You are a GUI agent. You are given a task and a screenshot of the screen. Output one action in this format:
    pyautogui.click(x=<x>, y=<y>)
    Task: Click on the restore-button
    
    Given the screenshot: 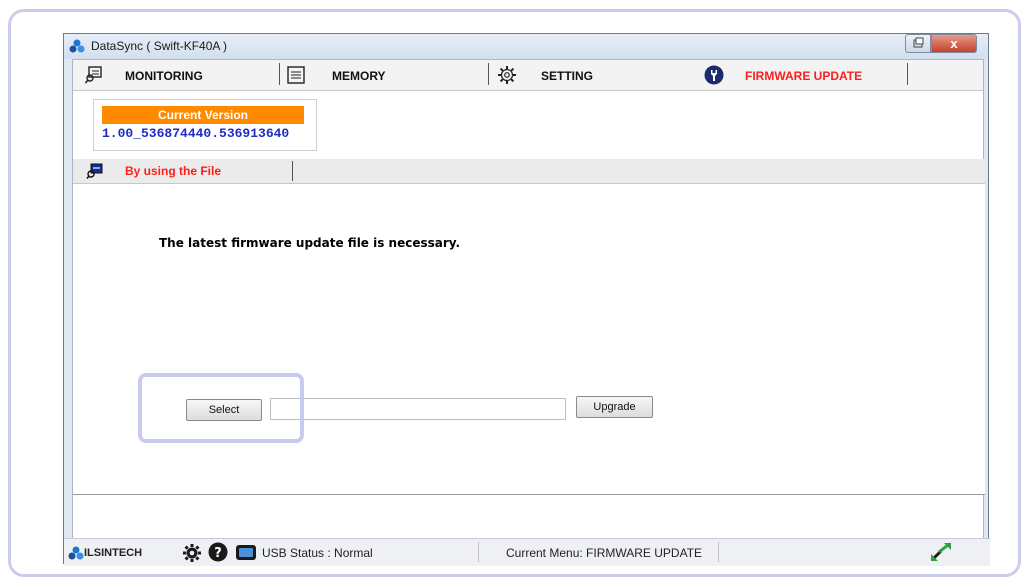 What is the action you would take?
    pyautogui.click(x=918, y=43)
    